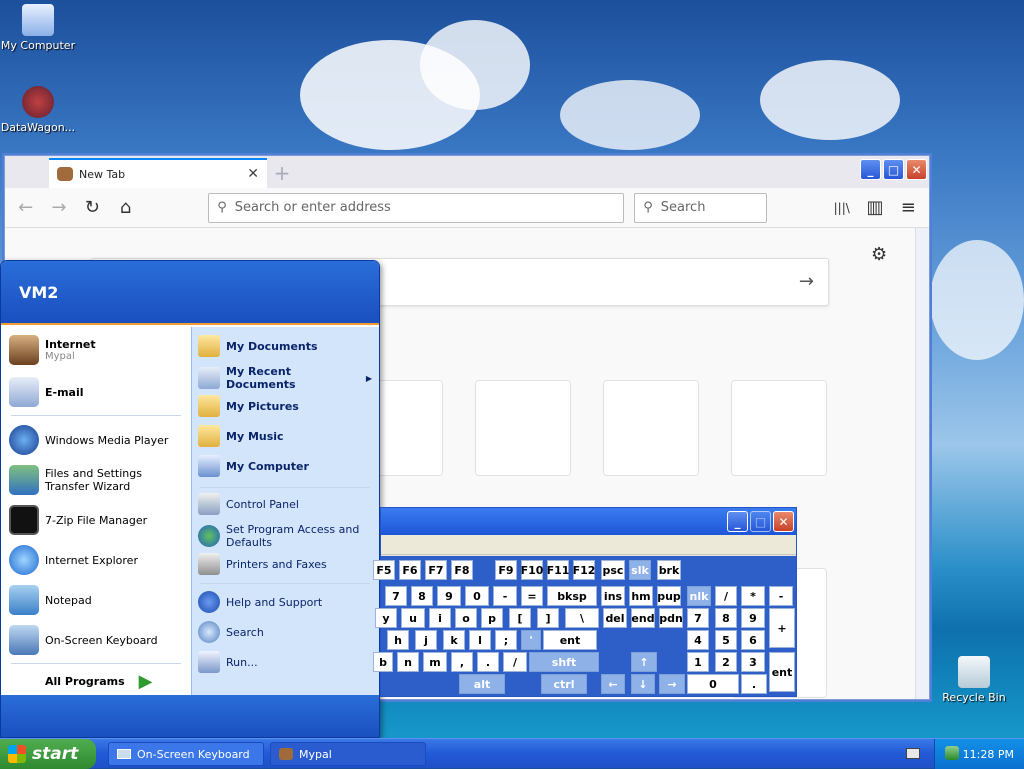  Describe the element at coordinates (98, 480) in the screenshot. I see `menu-item-transfer-wizard: Files and Settings Transfer Wizard` at that location.